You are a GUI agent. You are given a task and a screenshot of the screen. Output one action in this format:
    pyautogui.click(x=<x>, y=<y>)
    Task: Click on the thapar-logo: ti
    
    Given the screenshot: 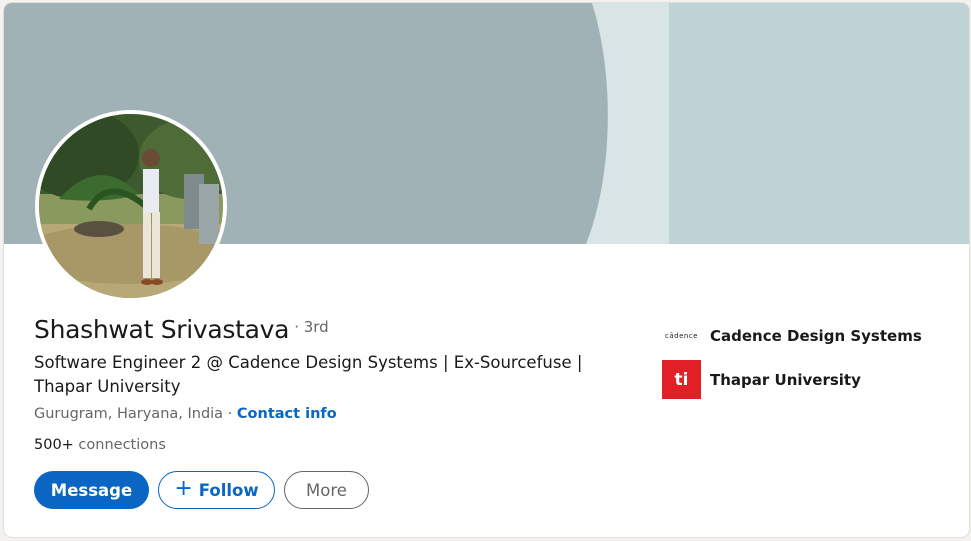 What is the action you would take?
    pyautogui.click(x=681, y=379)
    